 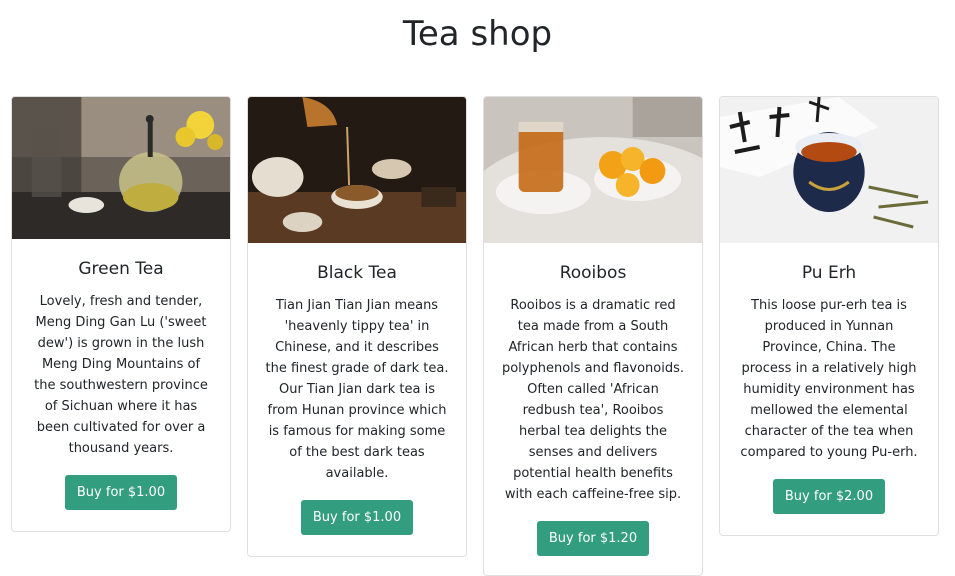 What do you see at coordinates (829, 273) in the screenshot?
I see `product-name: Pu Erh` at bounding box center [829, 273].